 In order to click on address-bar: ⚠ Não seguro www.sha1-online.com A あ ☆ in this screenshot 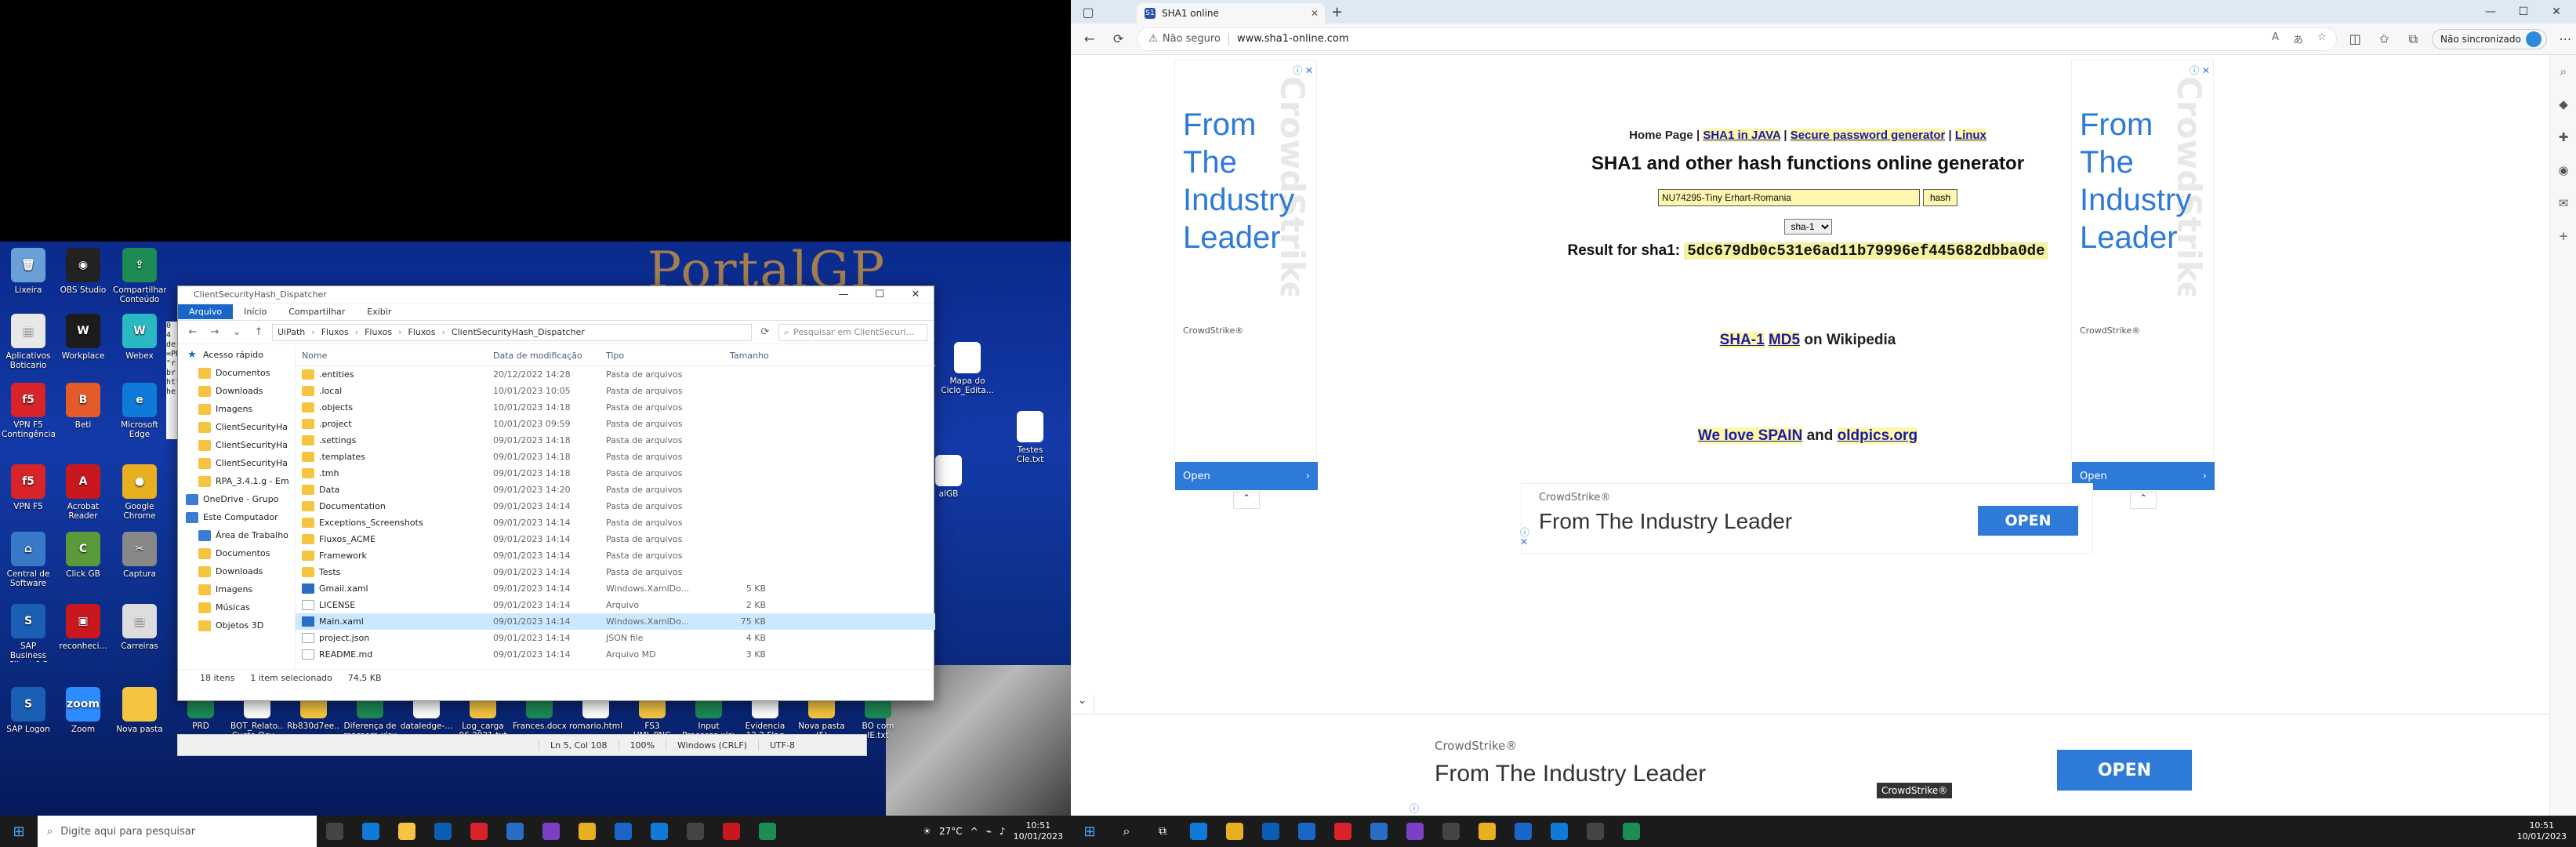, I will do `click(1737, 39)`.